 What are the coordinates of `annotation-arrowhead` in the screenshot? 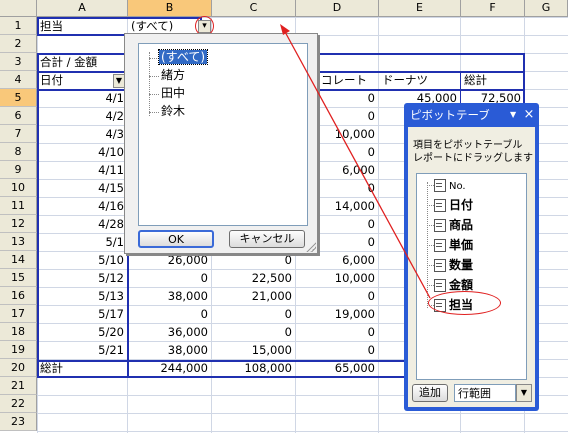 It's located at (285, 29).